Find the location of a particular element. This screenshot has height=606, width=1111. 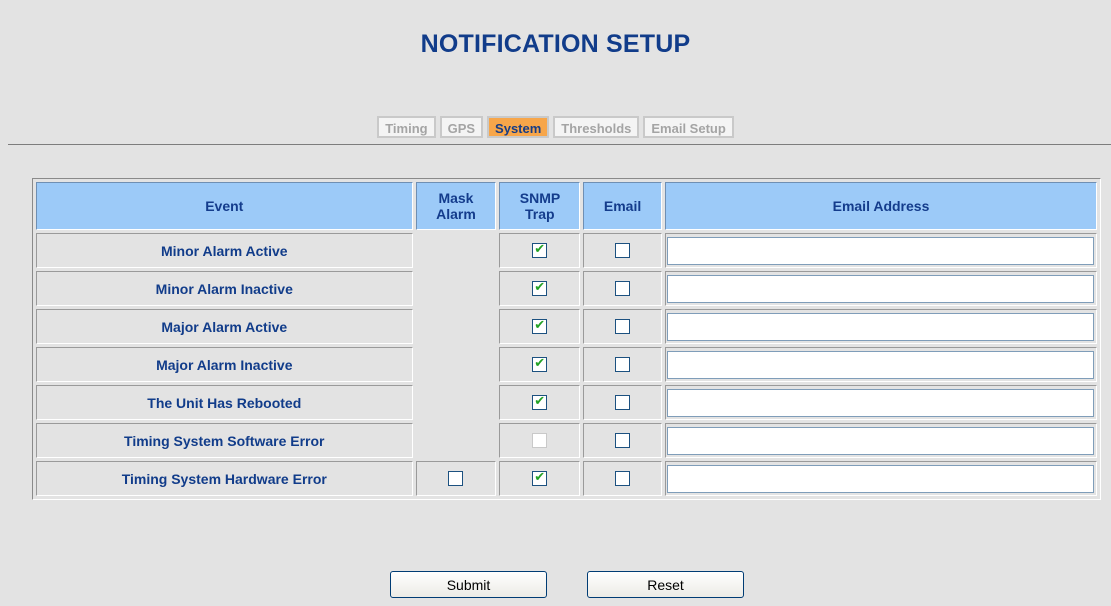

tab-gps: GPS is located at coordinates (461, 127).